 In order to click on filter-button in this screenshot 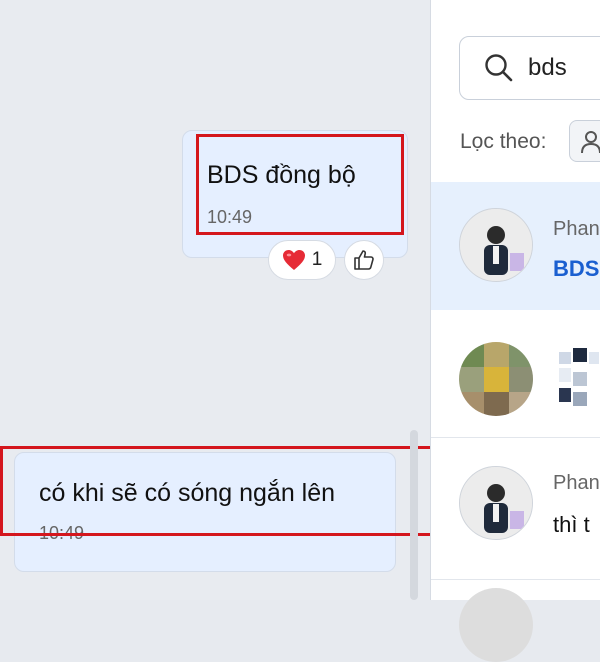, I will do `click(584, 141)`.